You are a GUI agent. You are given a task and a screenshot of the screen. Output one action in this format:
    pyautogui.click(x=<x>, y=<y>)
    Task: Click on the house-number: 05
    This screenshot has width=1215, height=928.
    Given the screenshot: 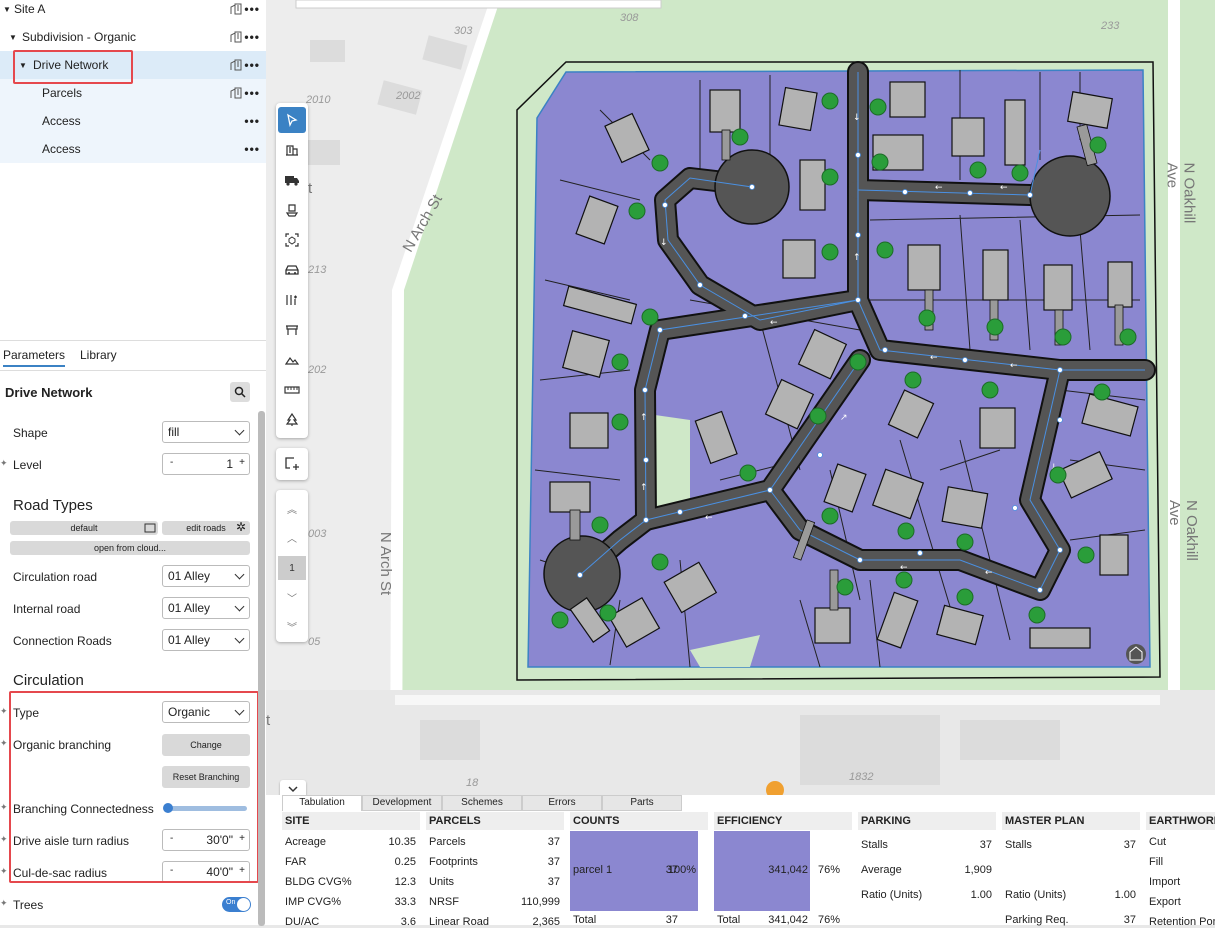 What is the action you would take?
    pyautogui.click(x=314, y=642)
    